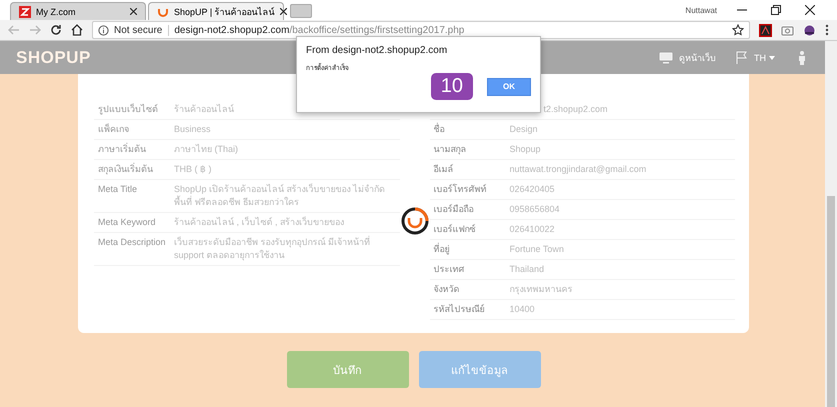  I want to click on url-text: design-not2.shopup2.com/backoffice/settings/firstsetting2017.php, so click(319, 30).